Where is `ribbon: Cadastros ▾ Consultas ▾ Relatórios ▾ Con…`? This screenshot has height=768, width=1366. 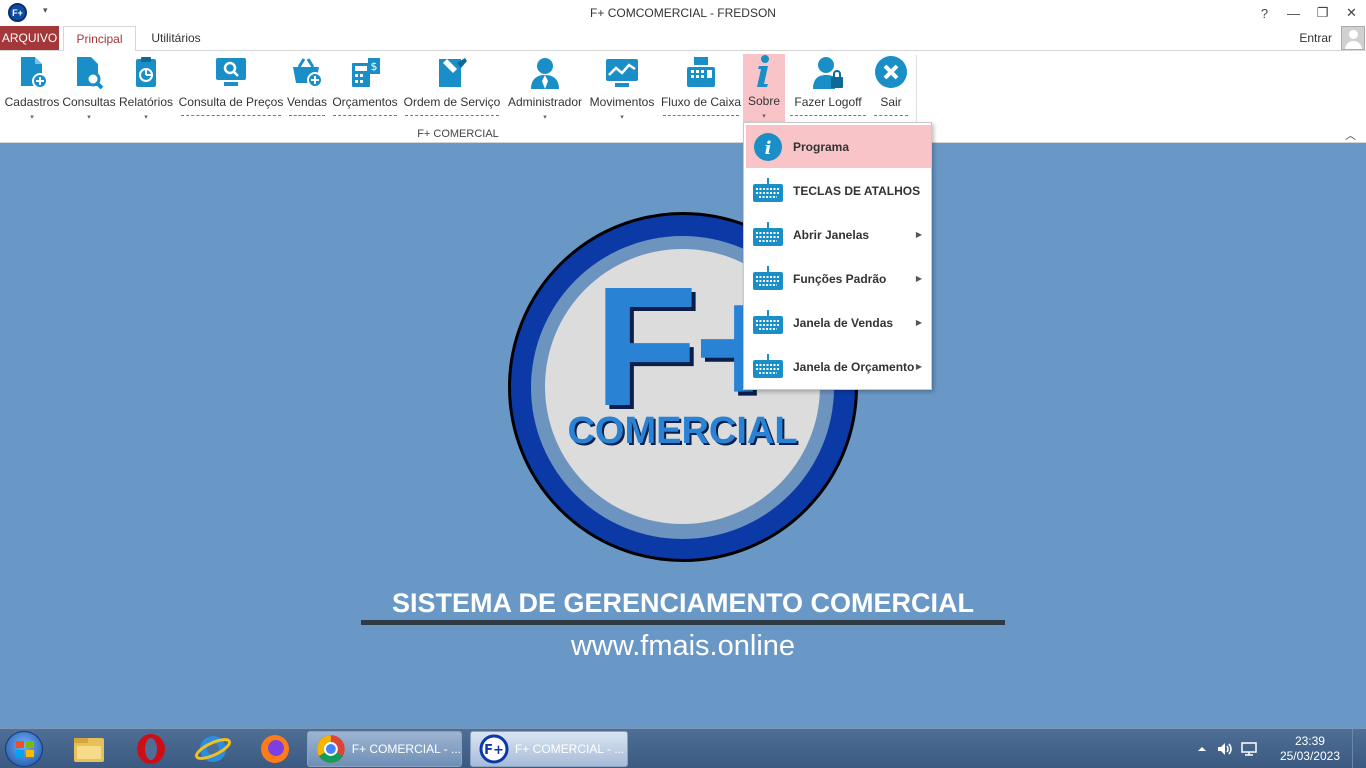
ribbon: Cadastros ▾ Consultas ▾ Relatórios ▾ Con… is located at coordinates (683, 96).